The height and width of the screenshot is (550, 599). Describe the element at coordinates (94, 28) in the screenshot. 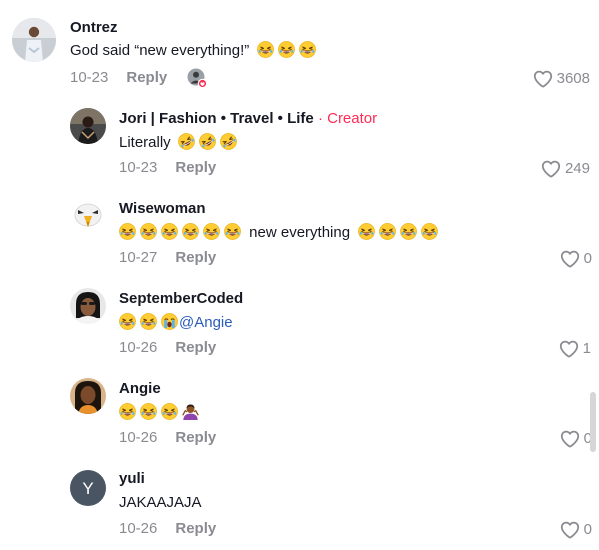

I see `comment-username: Ontrez` at that location.